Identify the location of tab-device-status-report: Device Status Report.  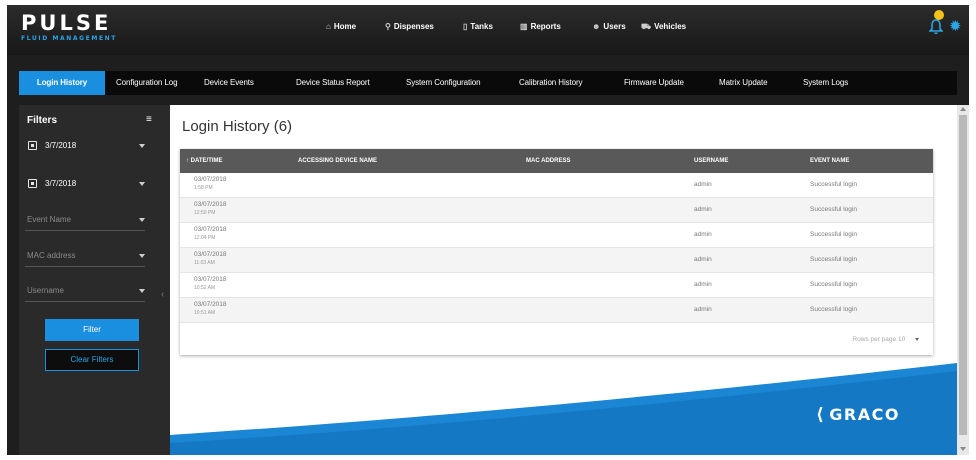
(333, 83).